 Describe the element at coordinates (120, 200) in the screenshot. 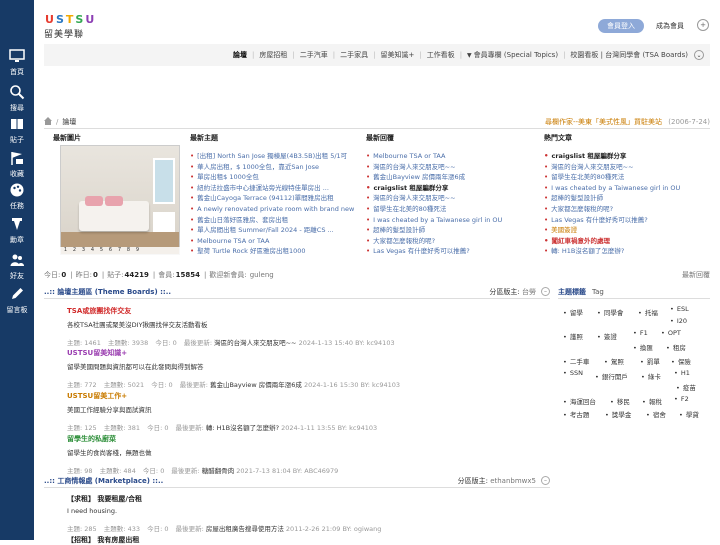

I see `latest-image` at that location.